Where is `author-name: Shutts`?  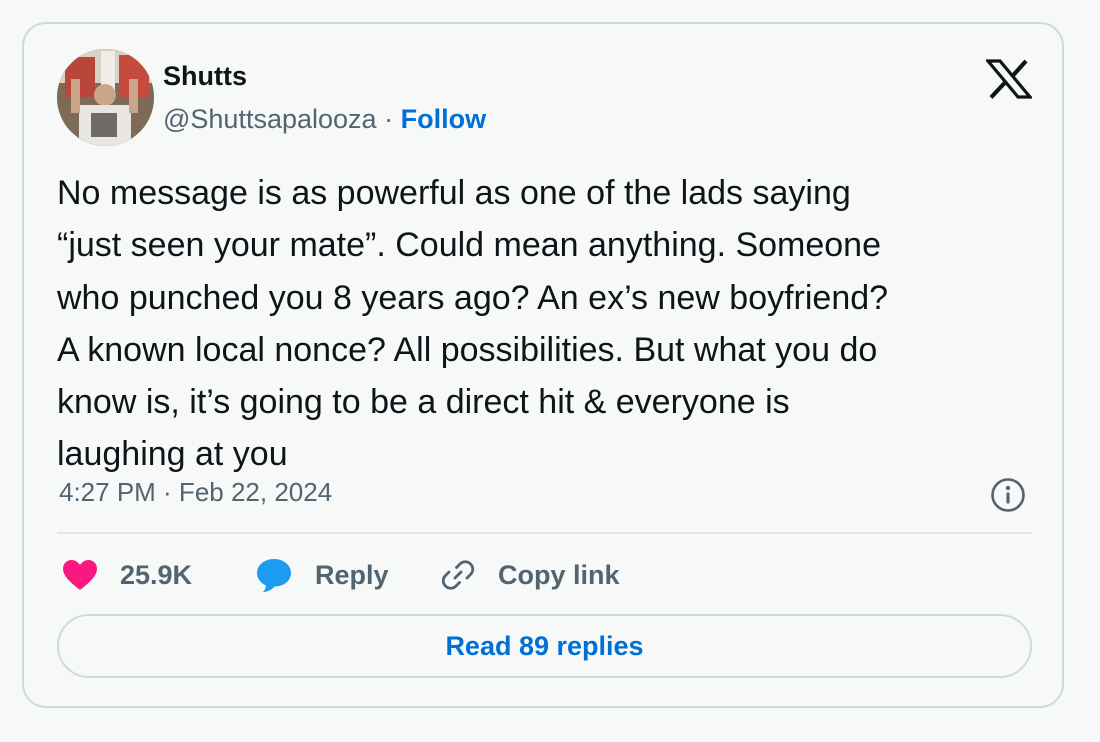 author-name: Shutts is located at coordinates (205, 76).